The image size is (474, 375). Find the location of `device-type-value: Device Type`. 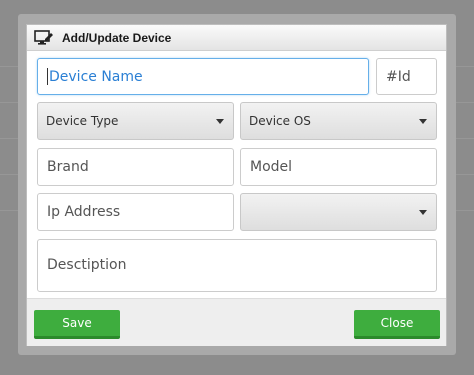

device-type-value: Device Type is located at coordinates (82, 121).